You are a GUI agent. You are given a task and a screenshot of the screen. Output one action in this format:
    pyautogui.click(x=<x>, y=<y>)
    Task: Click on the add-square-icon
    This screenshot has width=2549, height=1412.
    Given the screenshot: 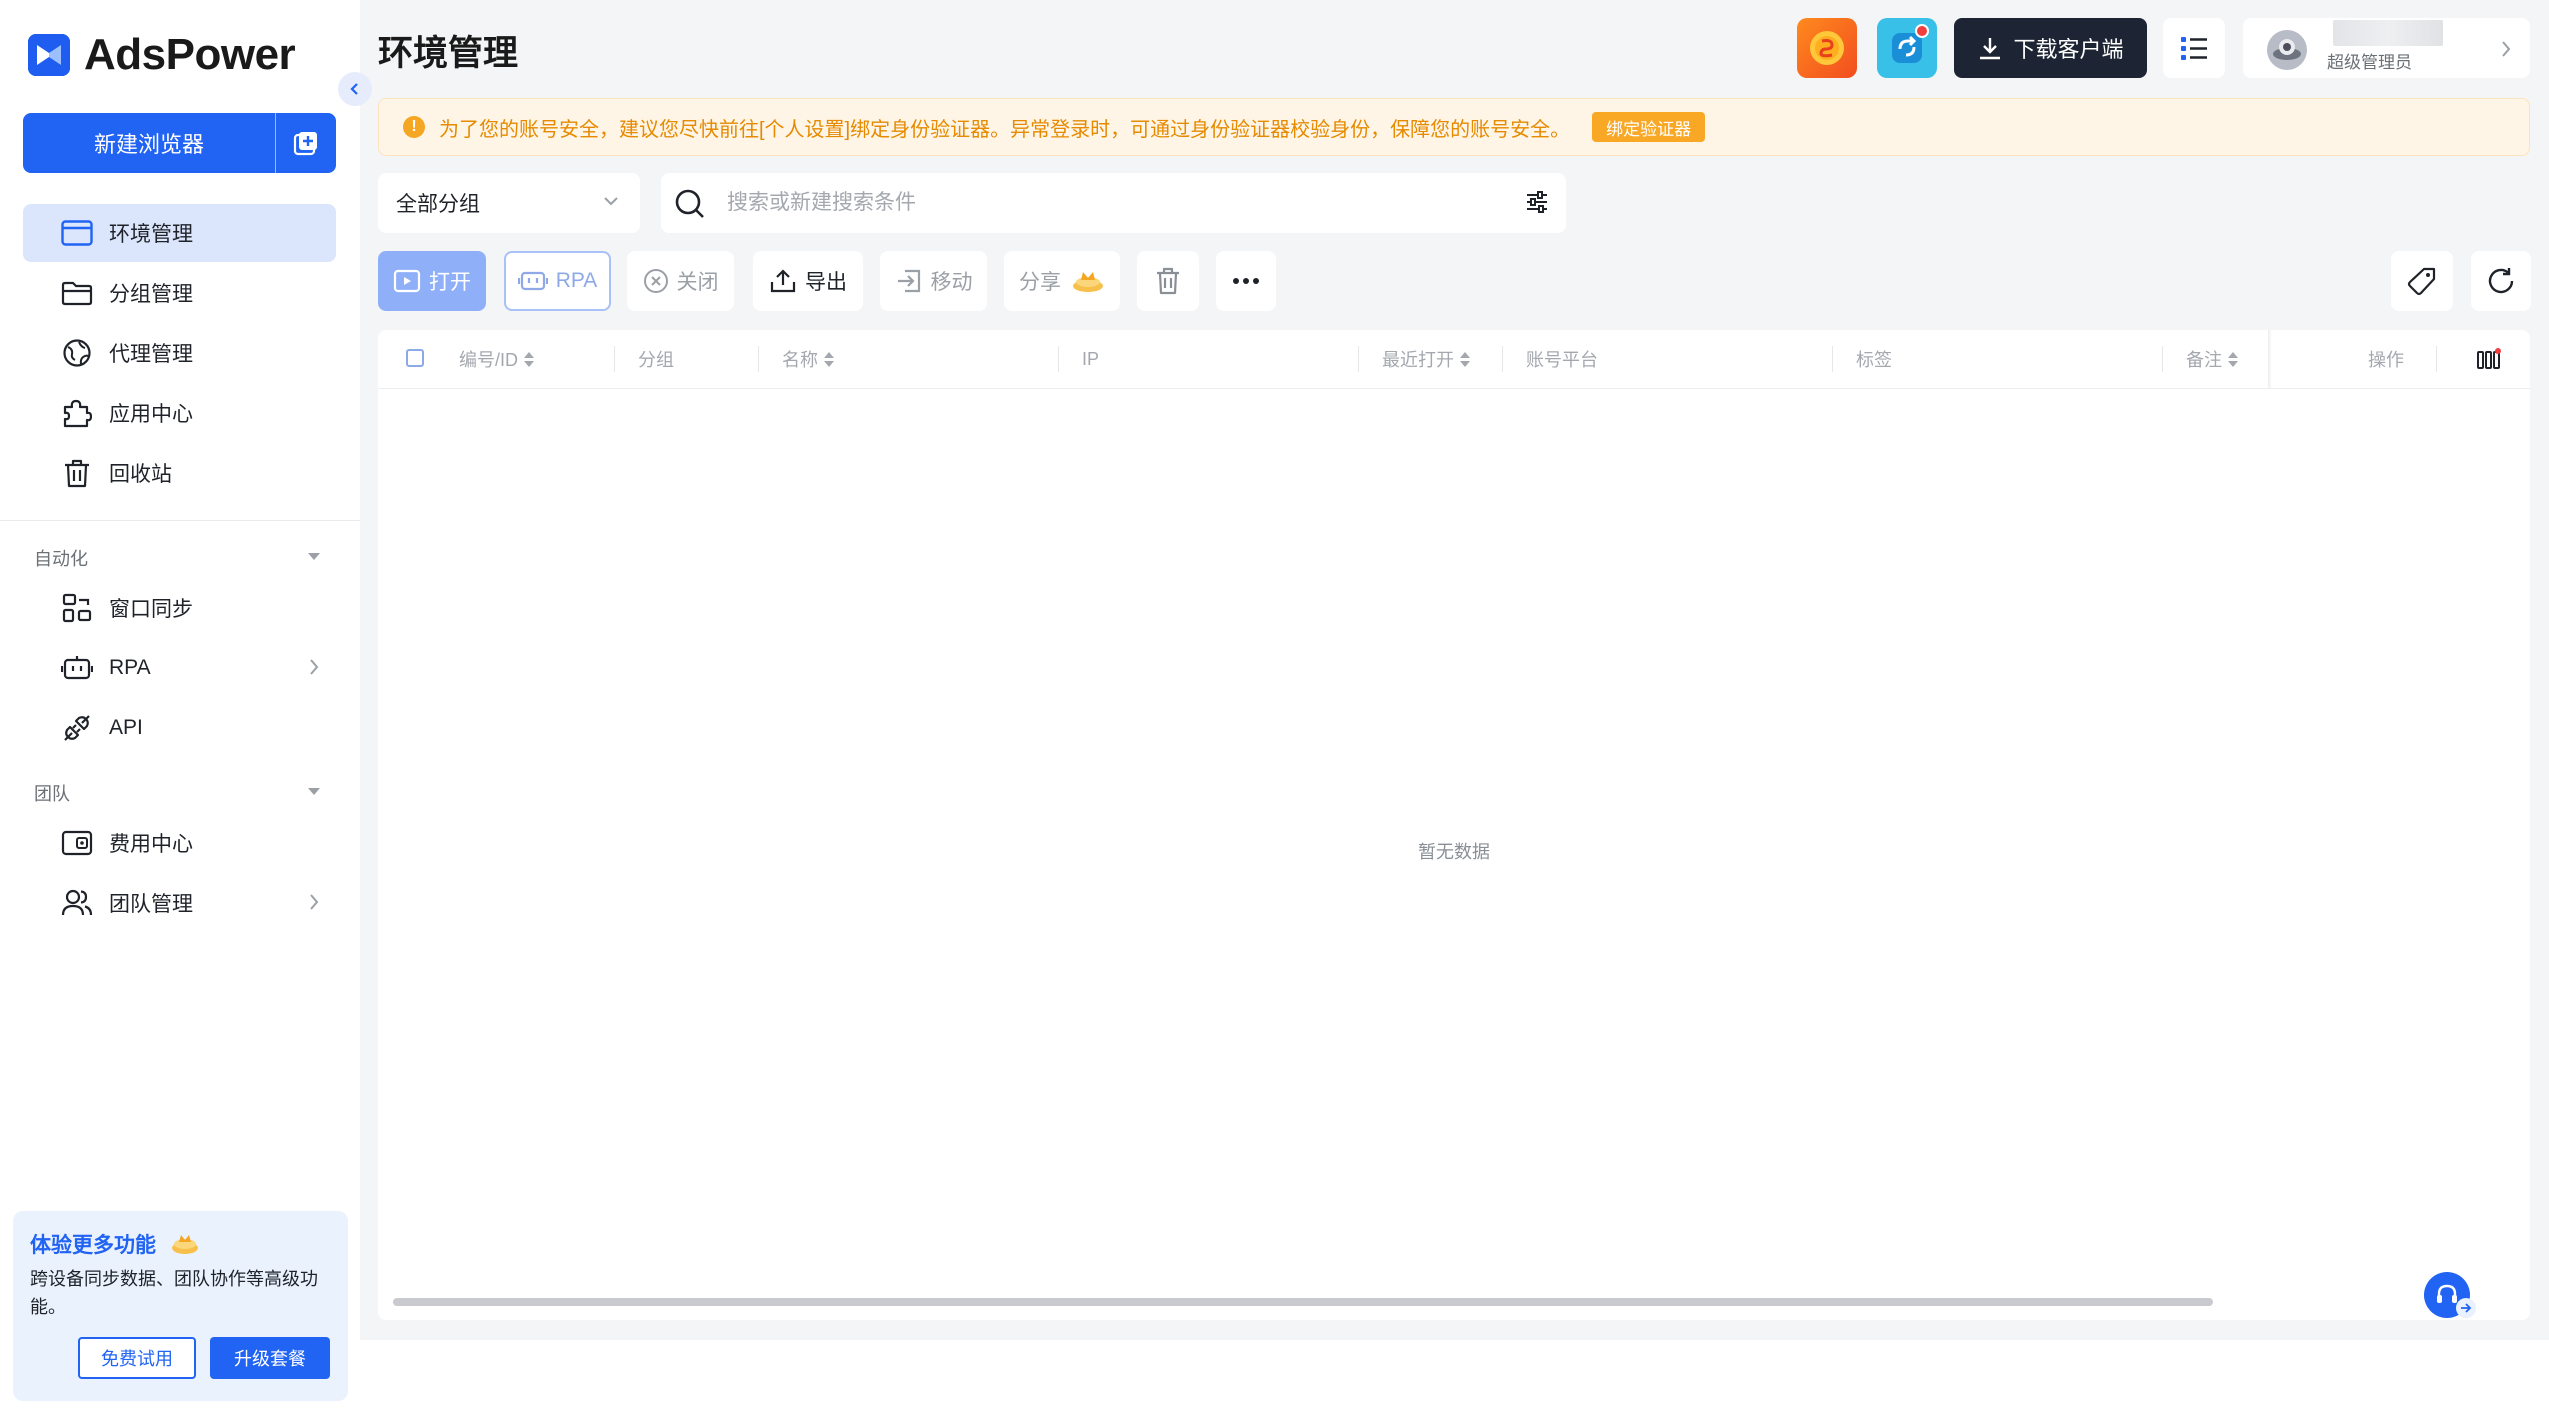 What is the action you would take?
    pyautogui.click(x=305, y=144)
    